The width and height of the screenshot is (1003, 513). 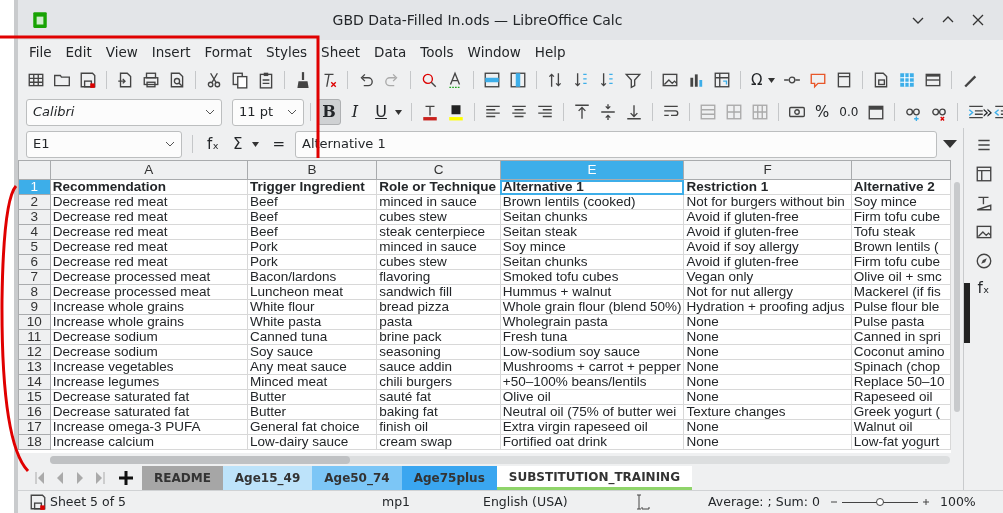 I want to click on sheet-tab: Age50_74, so click(x=357, y=478).